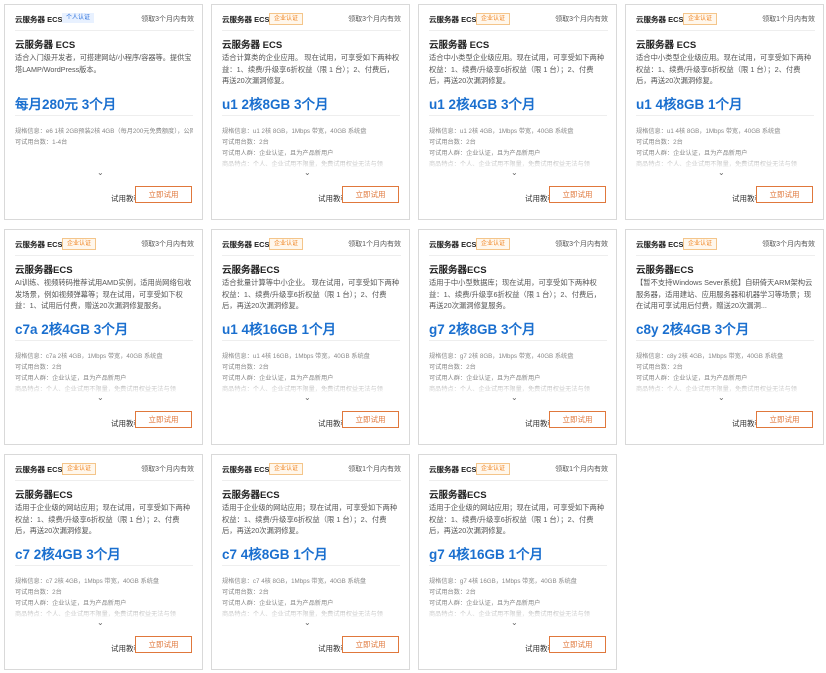 Image resolution: width=826 pixels, height=673 pixels. Describe the element at coordinates (66, 104) in the screenshot. I see `spec-headline: 每月280元 3个月` at that location.